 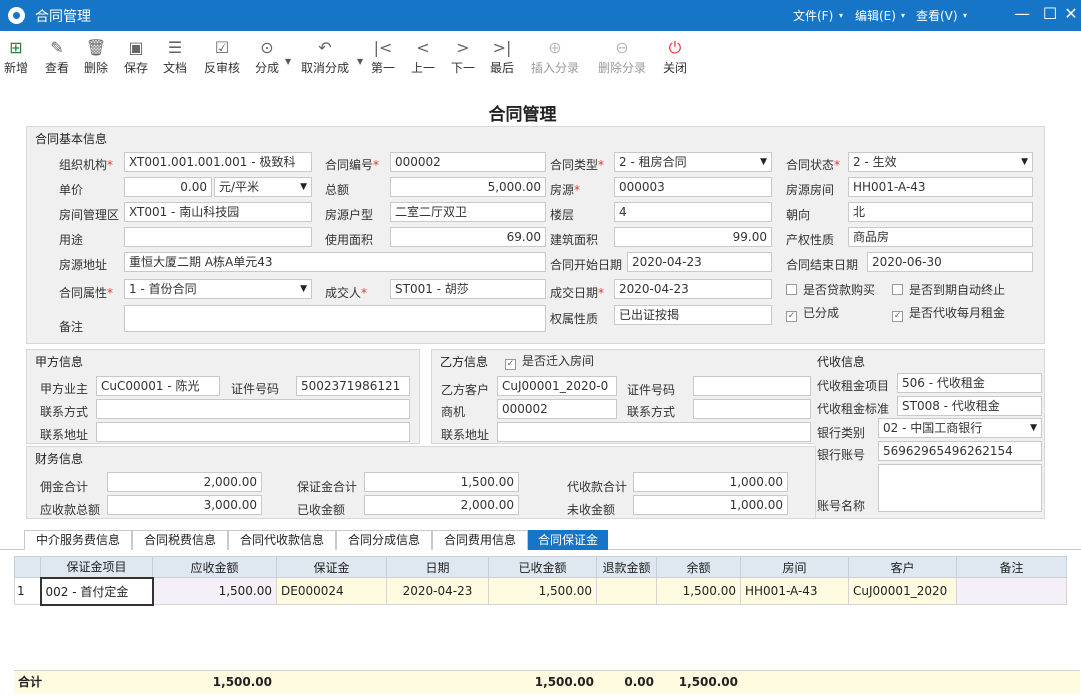 What do you see at coordinates (384, 540) in the screenshot?
I see `tab-split: 合同分成信息` at bounding box center [384, 540].